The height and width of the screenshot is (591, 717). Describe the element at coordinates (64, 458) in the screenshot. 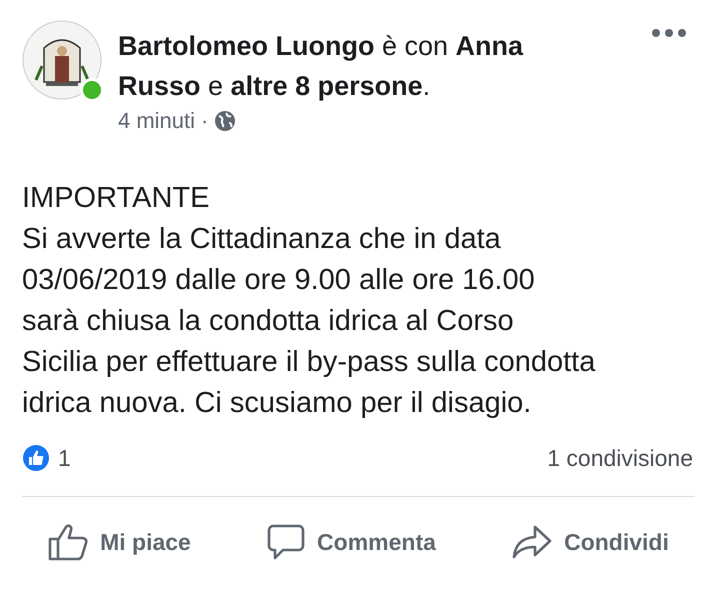

I see `reaction-count: 1` at that location.